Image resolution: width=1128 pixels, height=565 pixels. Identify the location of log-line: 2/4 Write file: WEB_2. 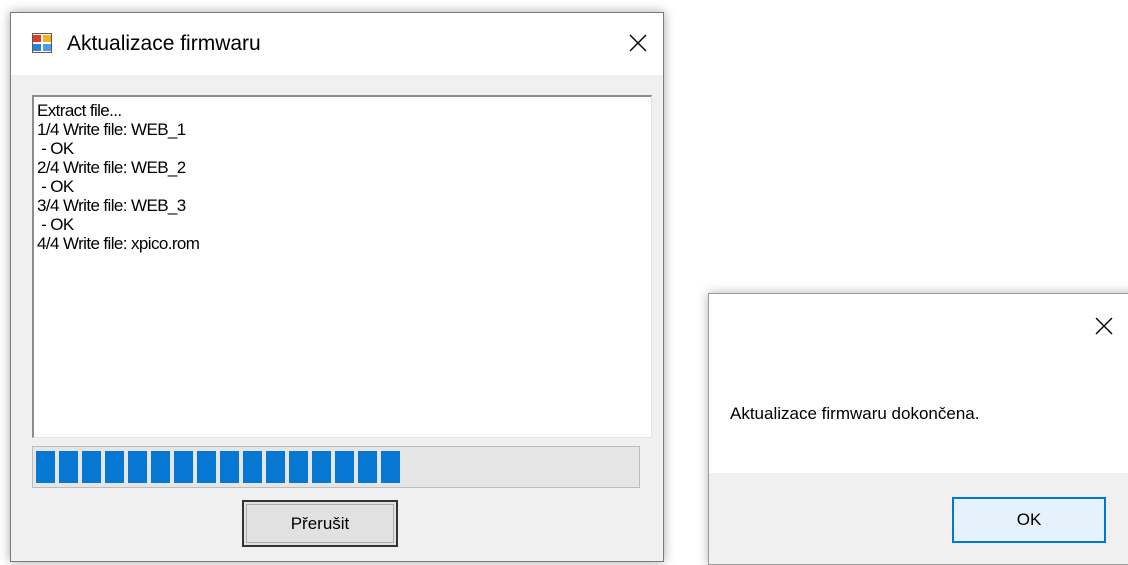
(111, 167).